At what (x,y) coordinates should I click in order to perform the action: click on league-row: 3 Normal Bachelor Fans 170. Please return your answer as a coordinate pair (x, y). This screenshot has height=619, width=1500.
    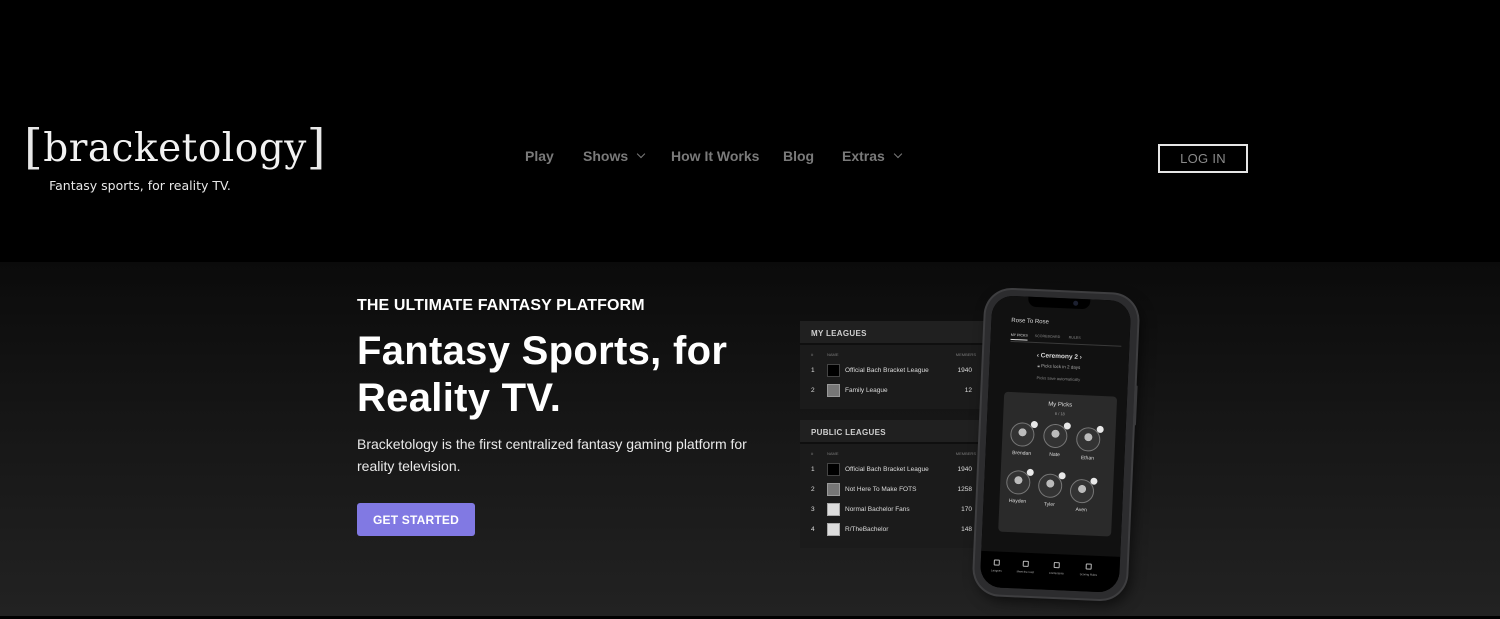
    Looking at the image, I should click on (898, 510).